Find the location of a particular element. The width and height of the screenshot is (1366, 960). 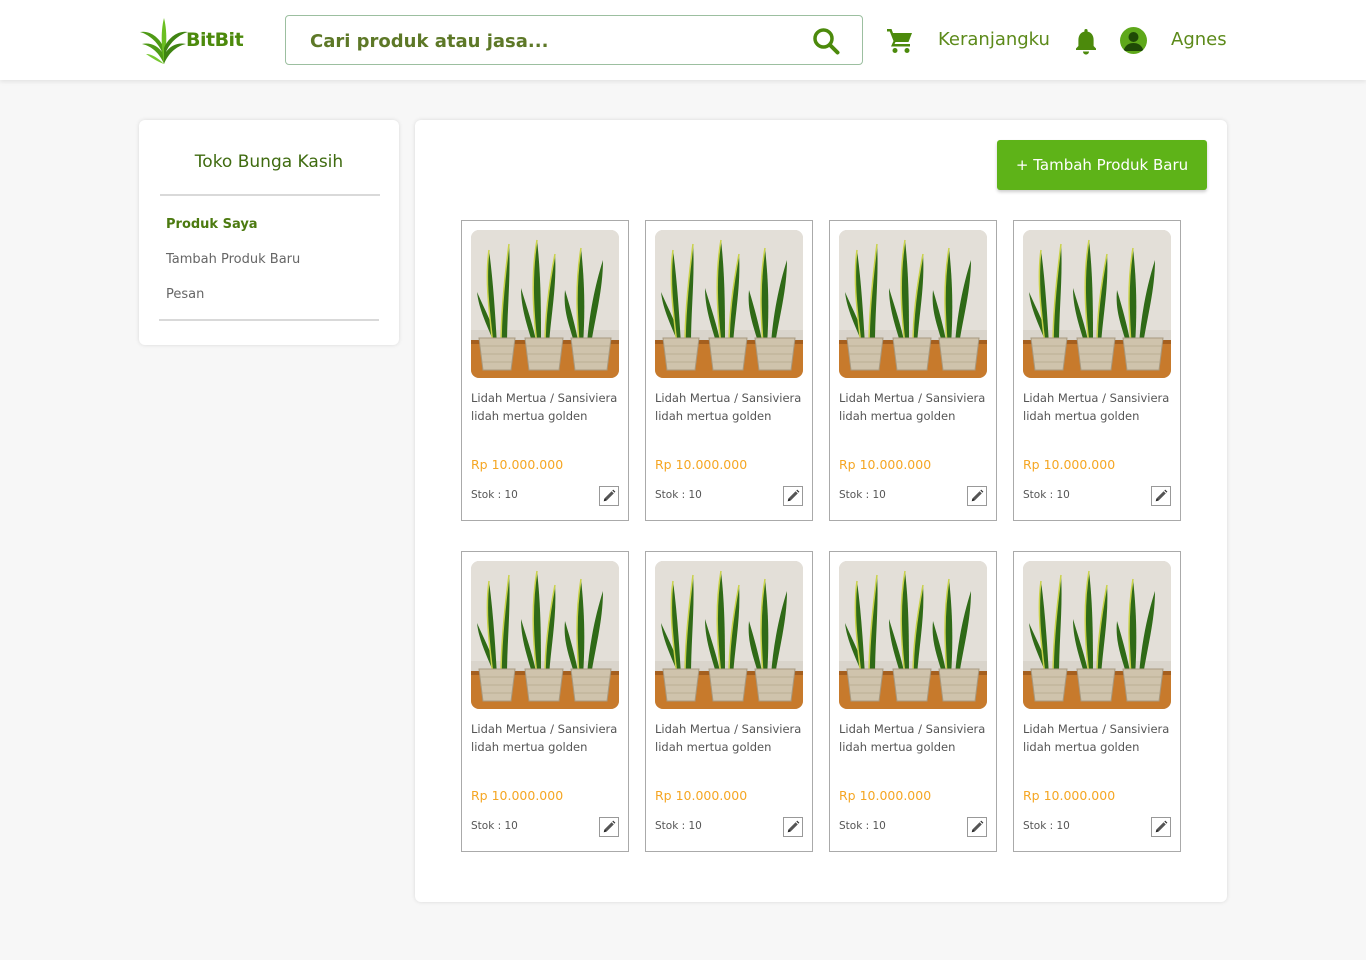

search-bar is located at coordinates (574, 40).